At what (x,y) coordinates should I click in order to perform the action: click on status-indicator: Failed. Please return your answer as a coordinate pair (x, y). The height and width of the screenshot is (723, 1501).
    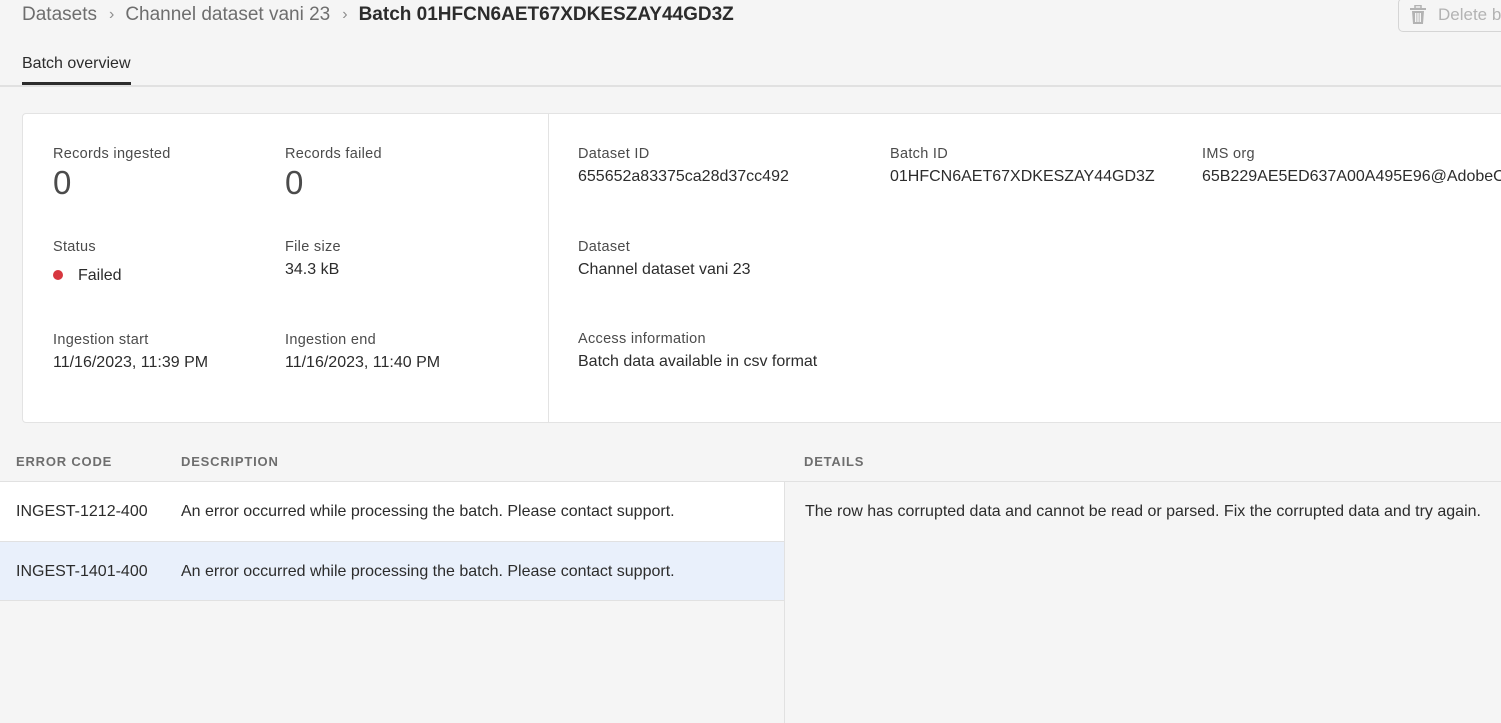
    Looking at the image, I should click on (87, 276).